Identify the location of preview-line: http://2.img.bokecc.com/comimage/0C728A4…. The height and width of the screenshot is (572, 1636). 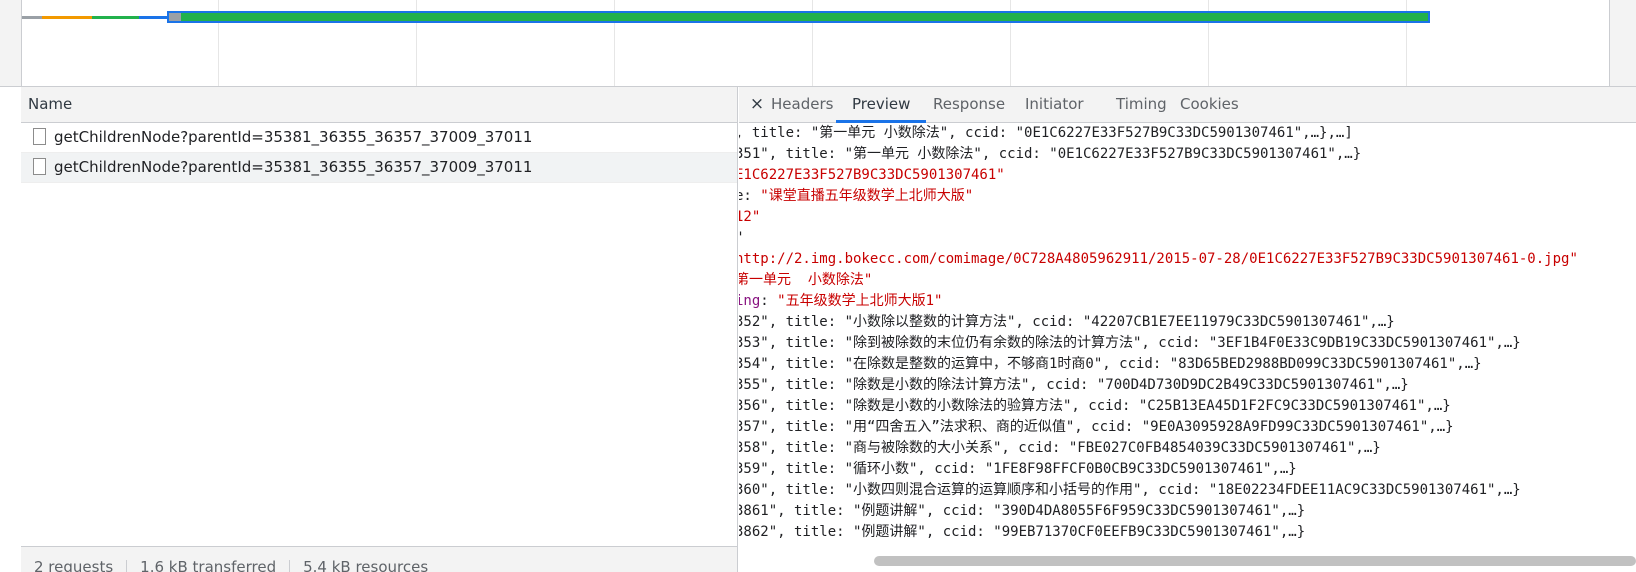
(1187, 259).